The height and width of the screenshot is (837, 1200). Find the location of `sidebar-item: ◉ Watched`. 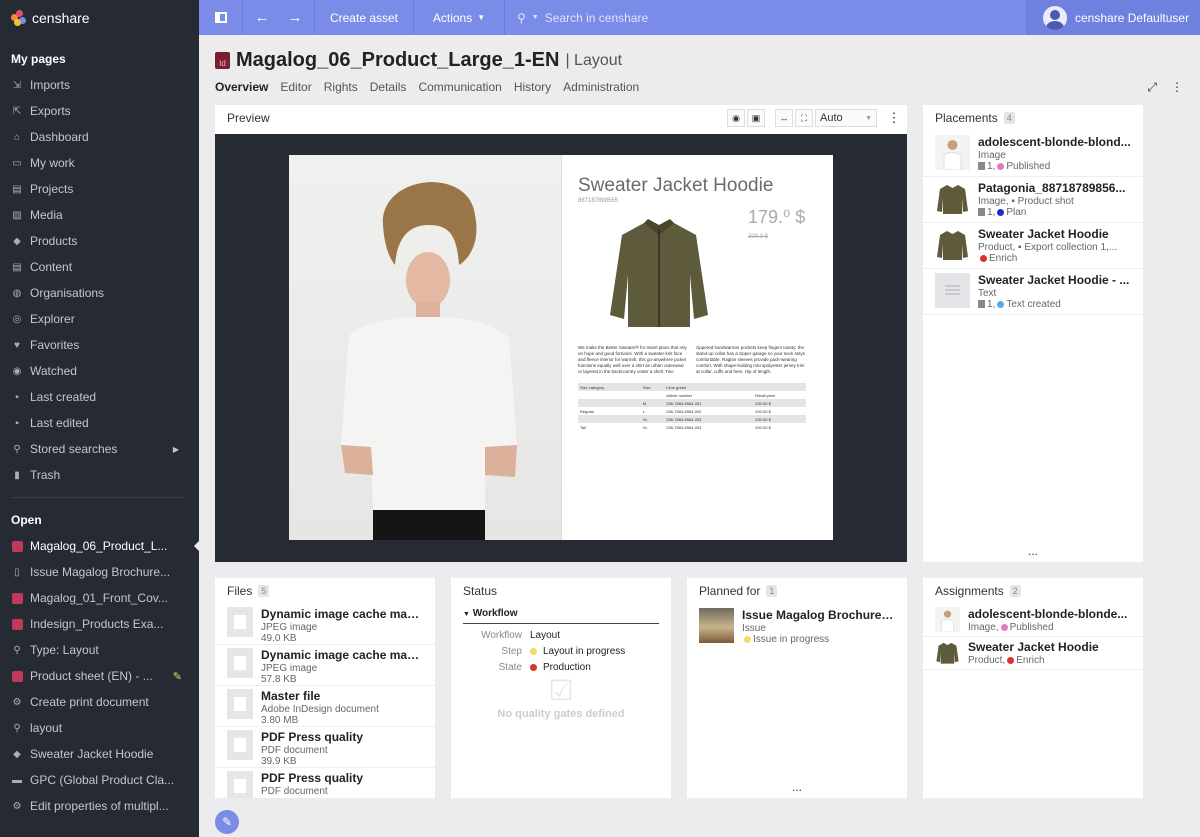

sidebar-item: ◉ Watched is located at coordinates (99, 371).